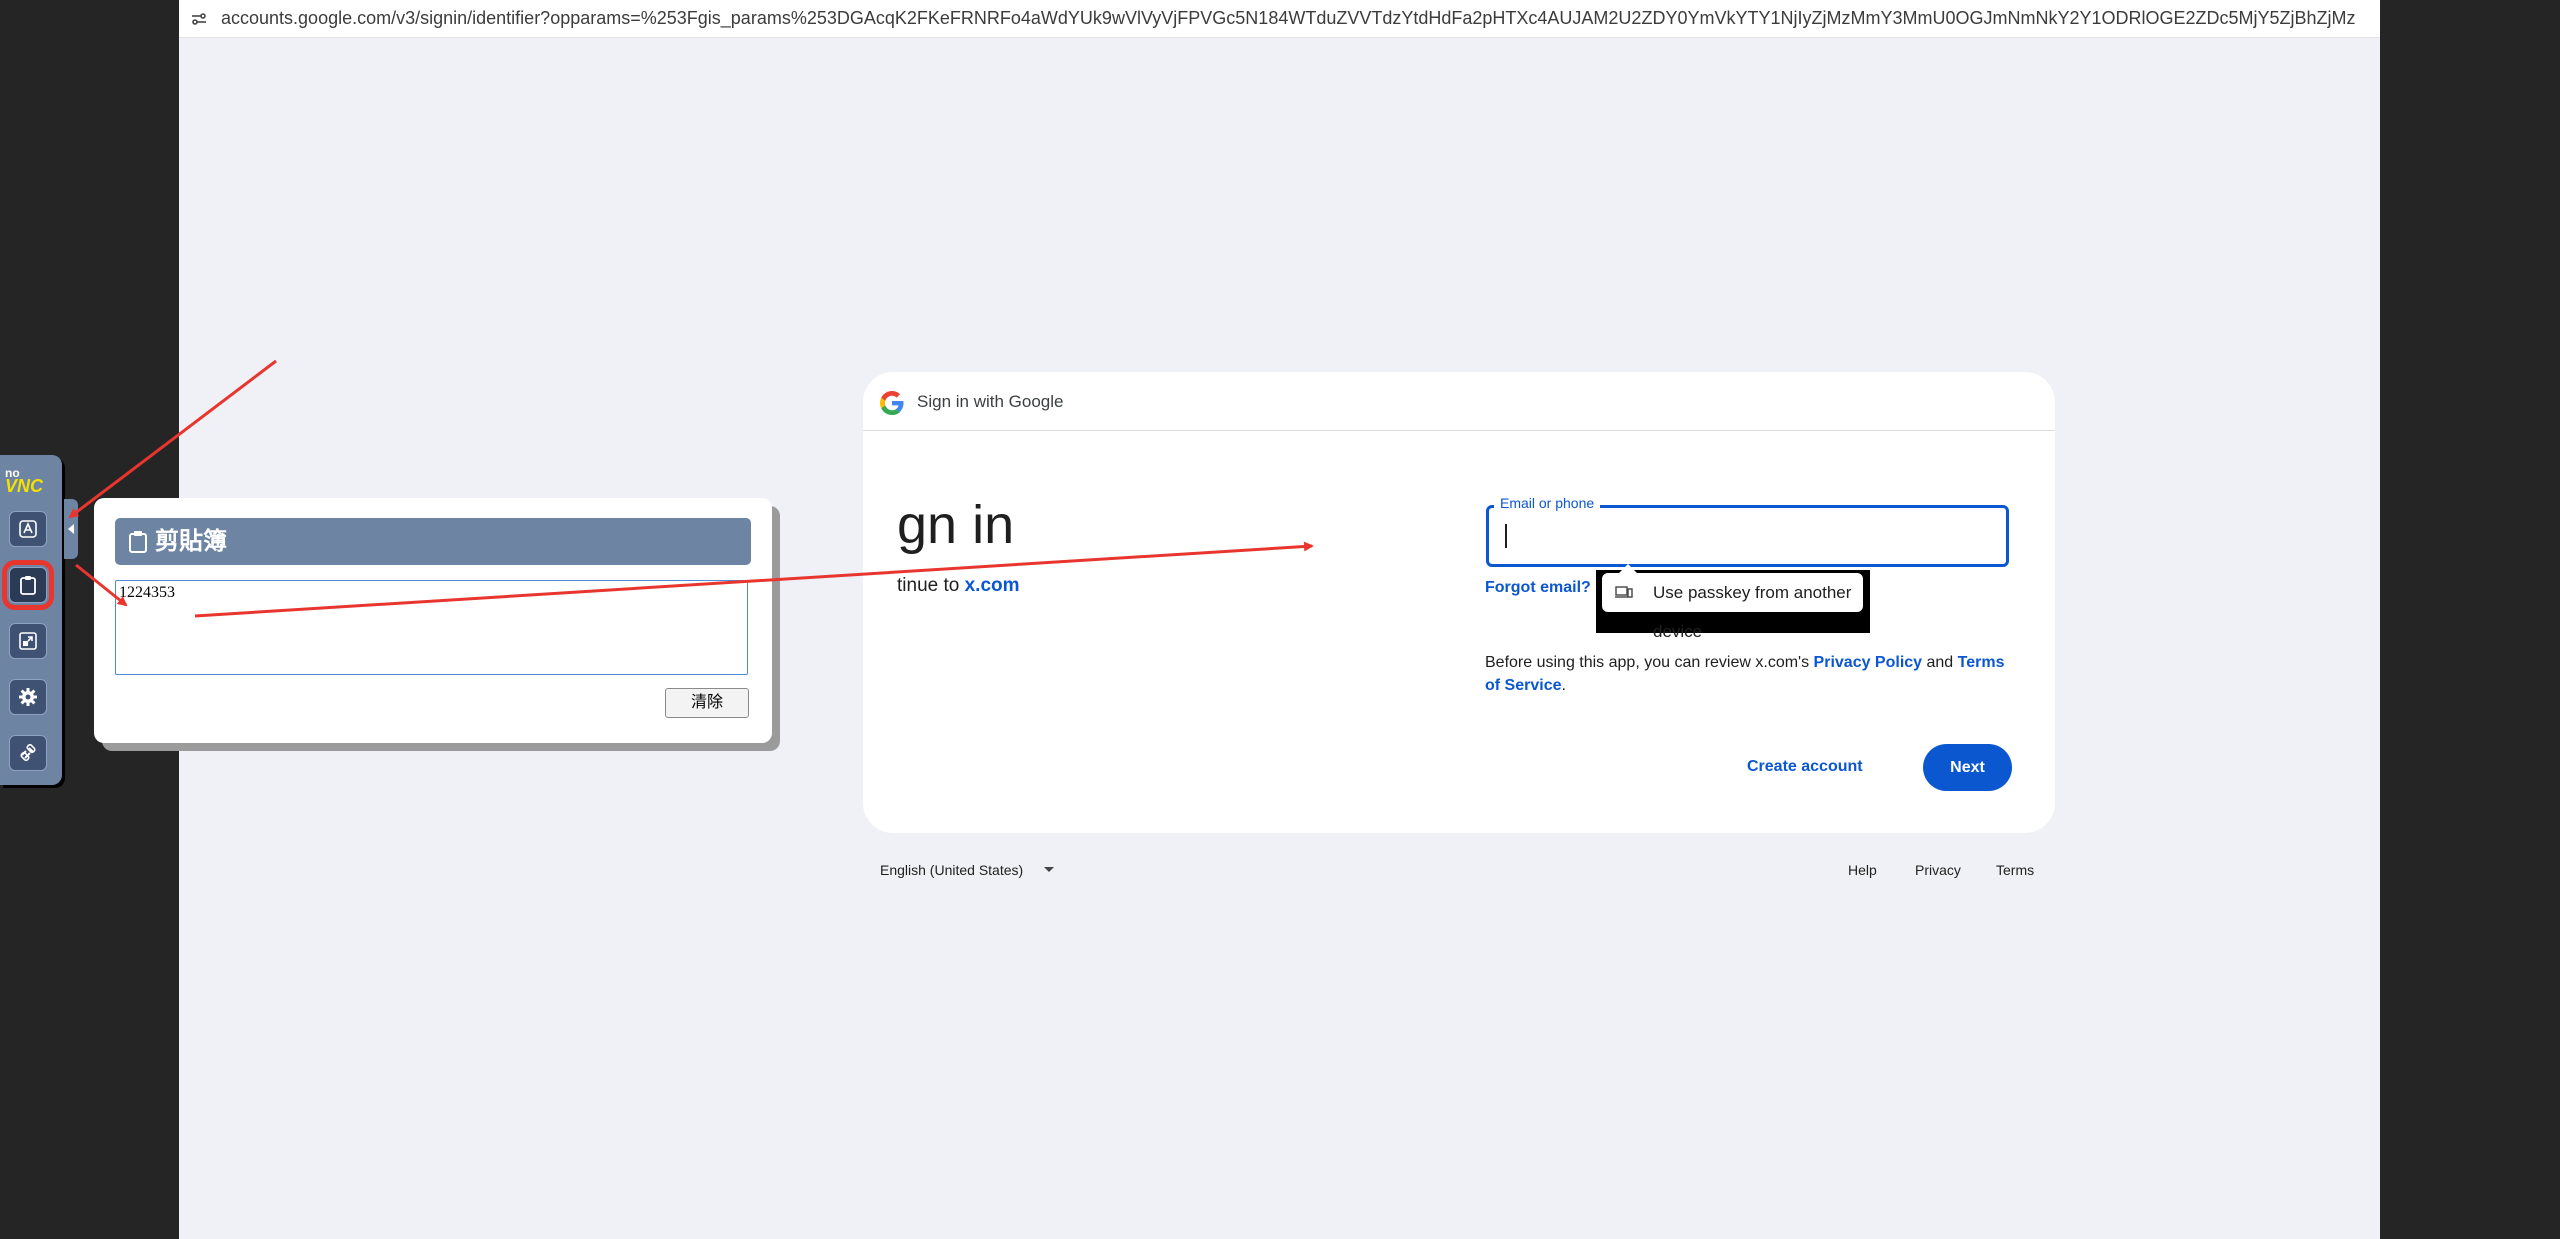 This screenshot has width=2560, height=1239. Describe the element at coordinates (1459, 401) in the screenshot. I see `signin-card-header: Sign in with Google` at that location.